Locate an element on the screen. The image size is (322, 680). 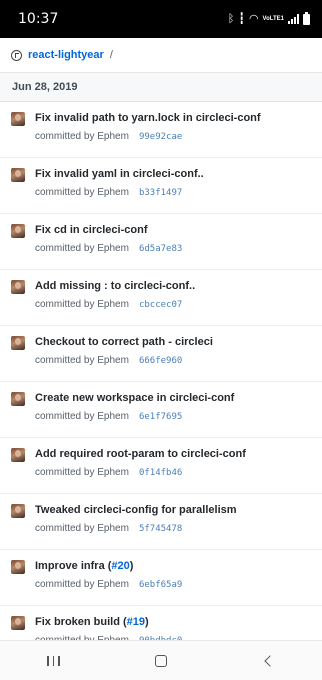
status-icons: ᛒ ┇ ◠ VoLTE1 is located at coordinates (268, 18).